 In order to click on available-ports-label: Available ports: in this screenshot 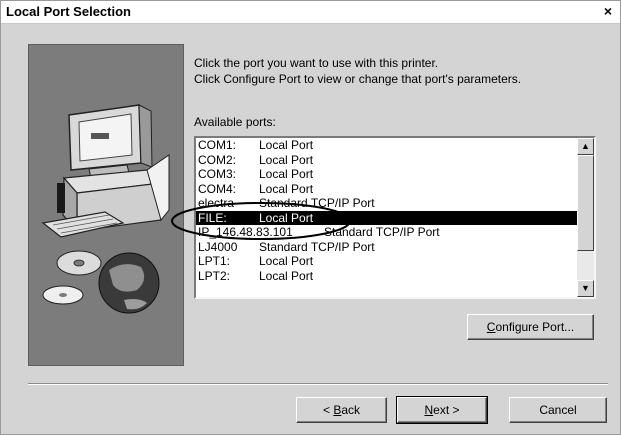, I will do `click(235, 122)`.